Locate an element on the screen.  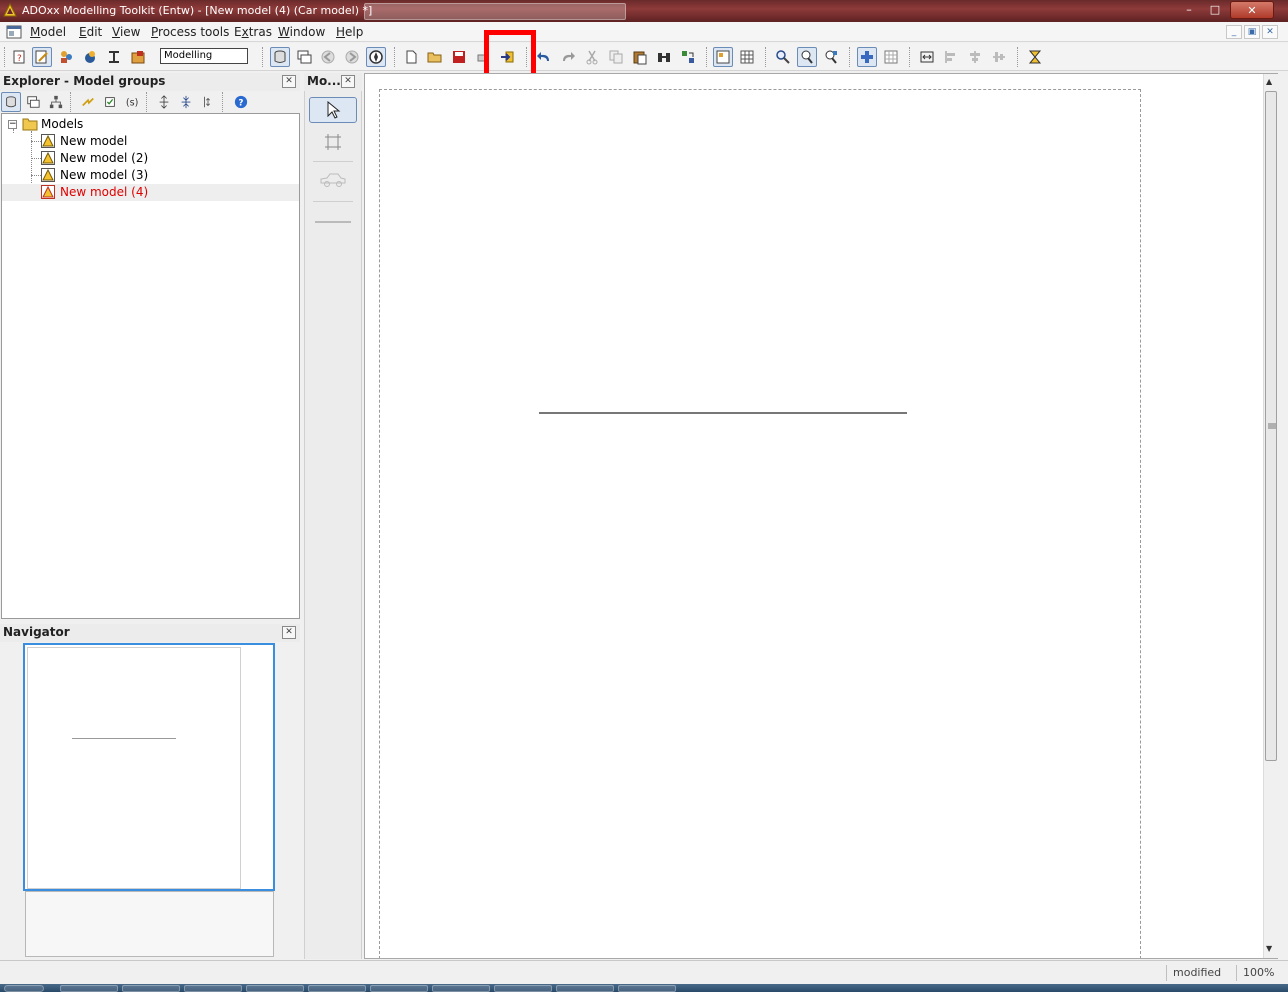
undo-button is located at coordinates (544, 57).